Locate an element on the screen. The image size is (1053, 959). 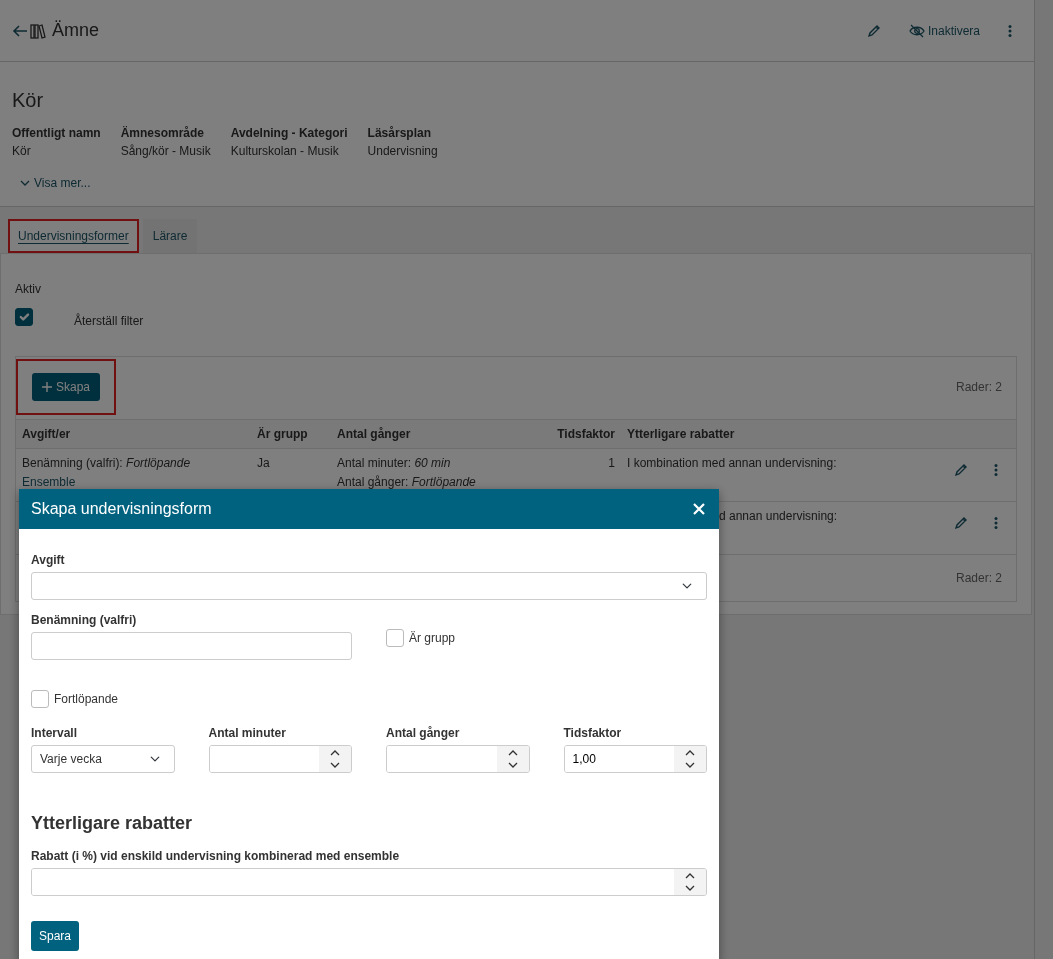
close-icon is located at coordinates (699, 509).